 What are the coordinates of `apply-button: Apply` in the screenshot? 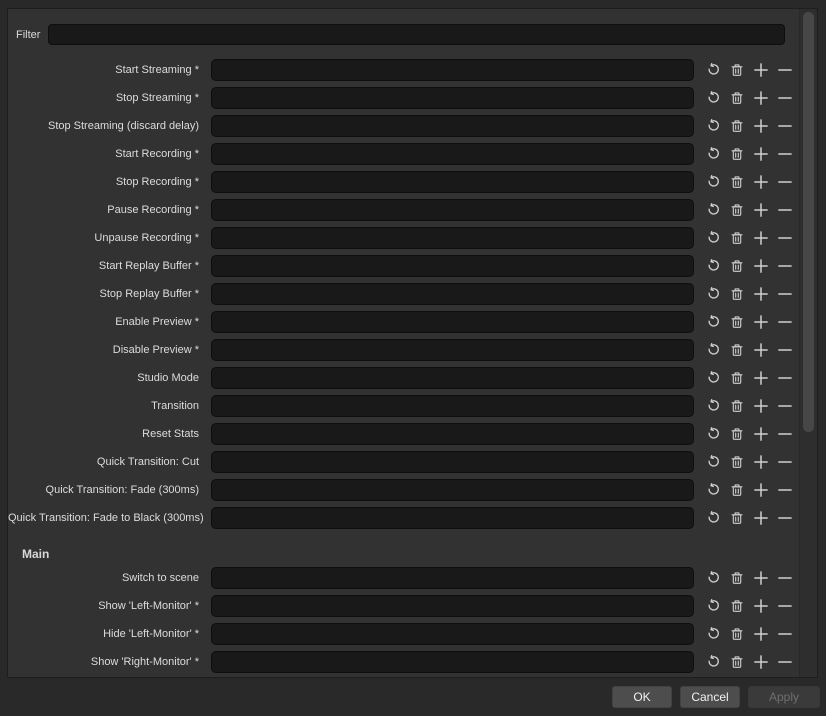 It's located at (784, 697).